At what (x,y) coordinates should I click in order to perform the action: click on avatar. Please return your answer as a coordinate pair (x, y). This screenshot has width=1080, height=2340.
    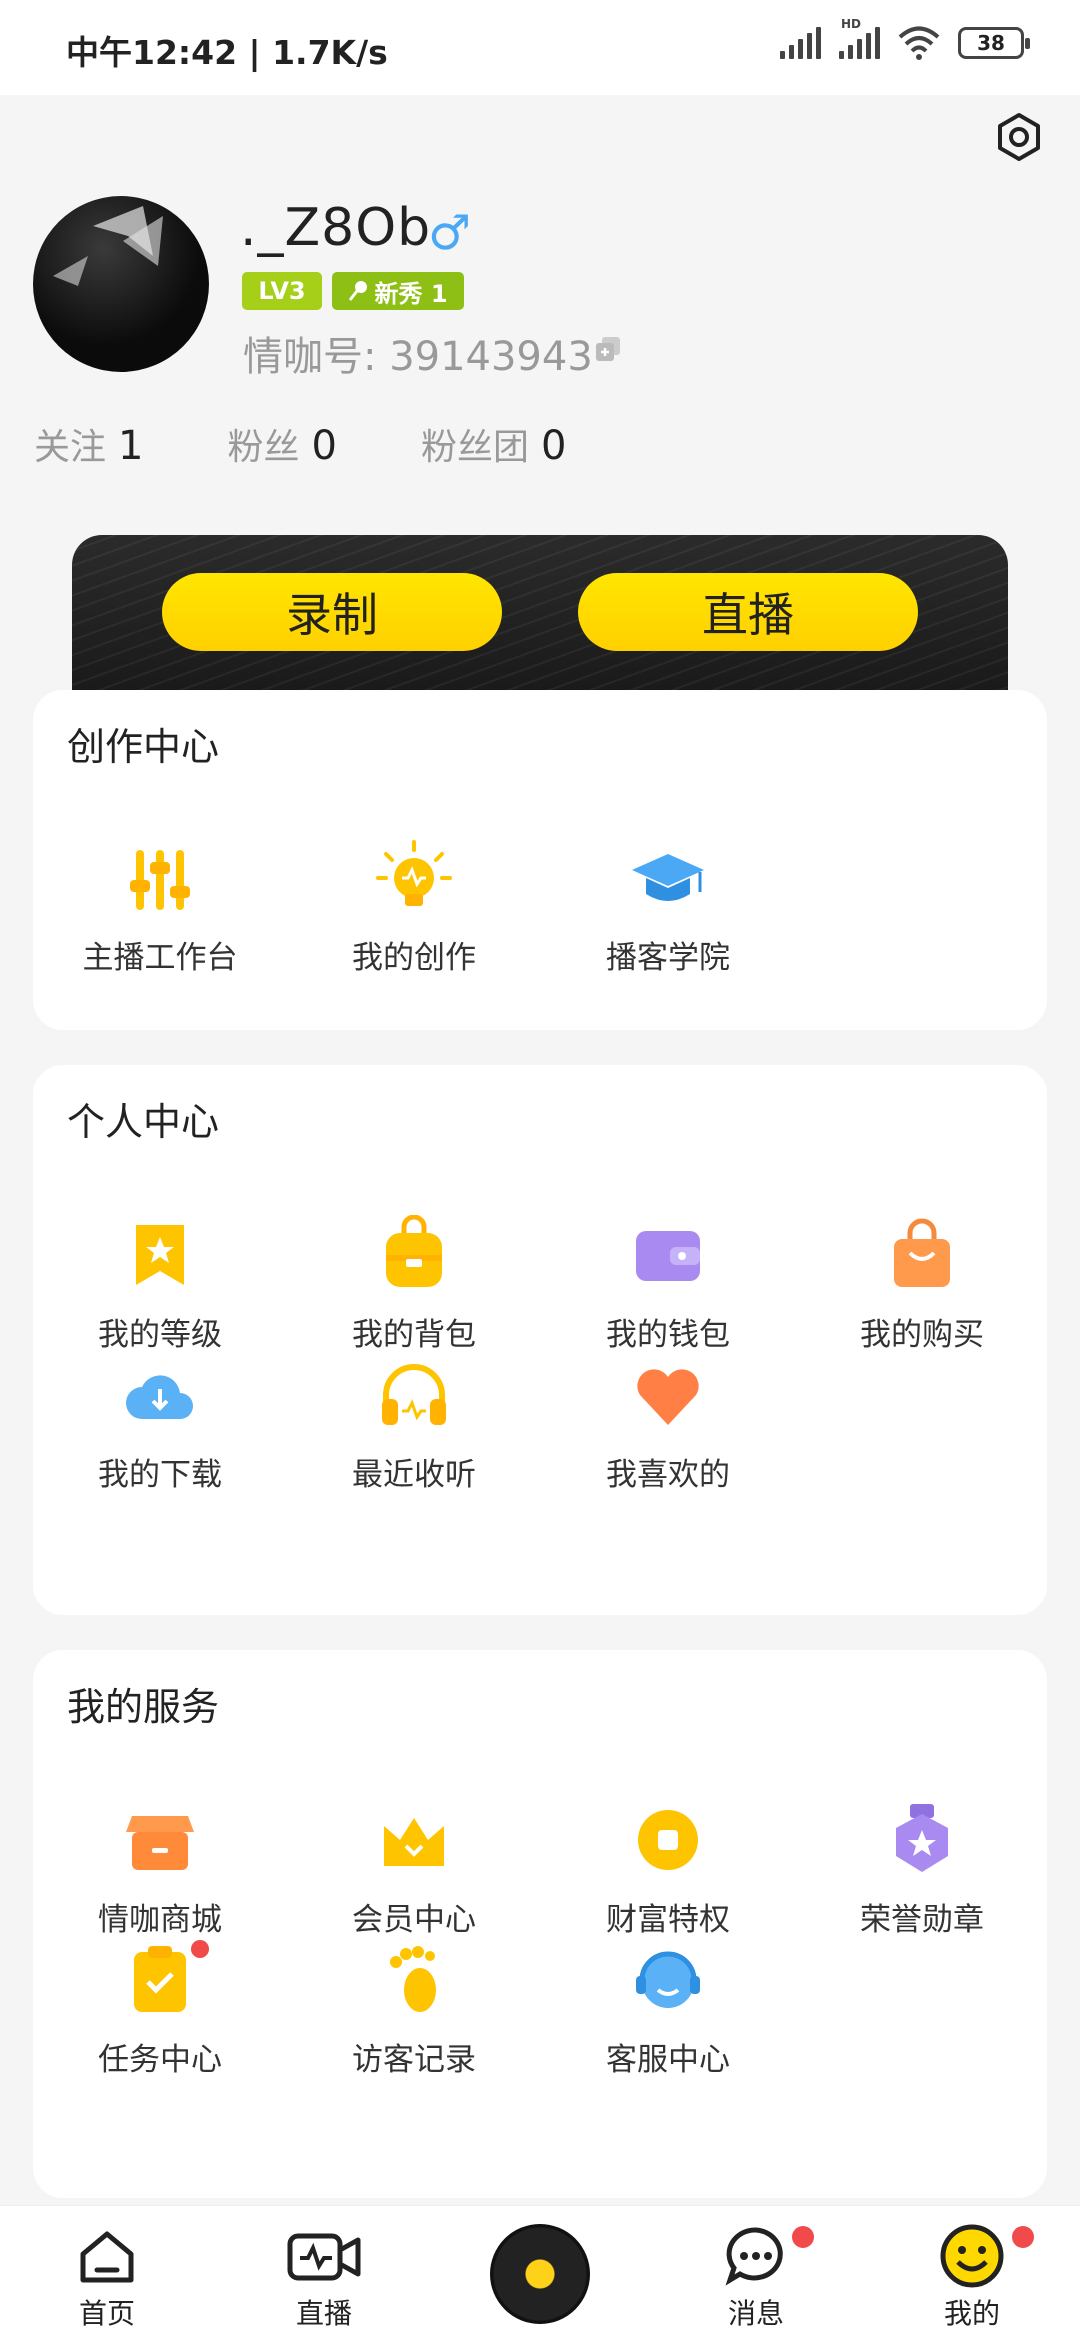
    Looking at the image, I should click on (121, 284).